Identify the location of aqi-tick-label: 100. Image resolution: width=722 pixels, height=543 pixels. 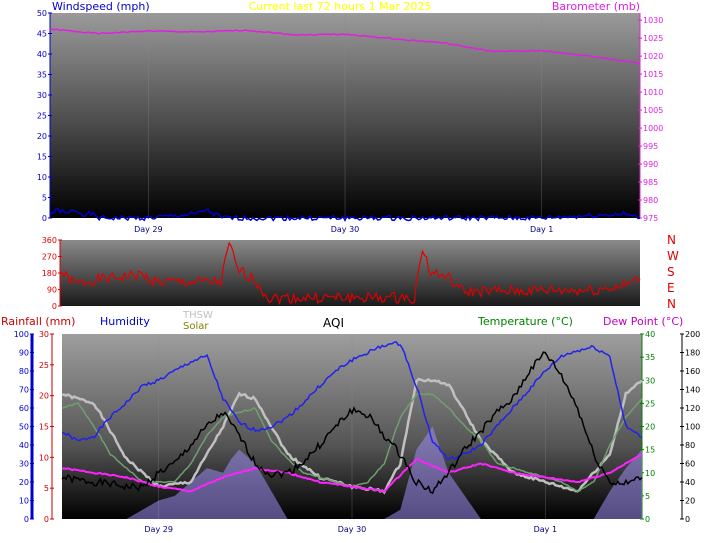
(692, 427).